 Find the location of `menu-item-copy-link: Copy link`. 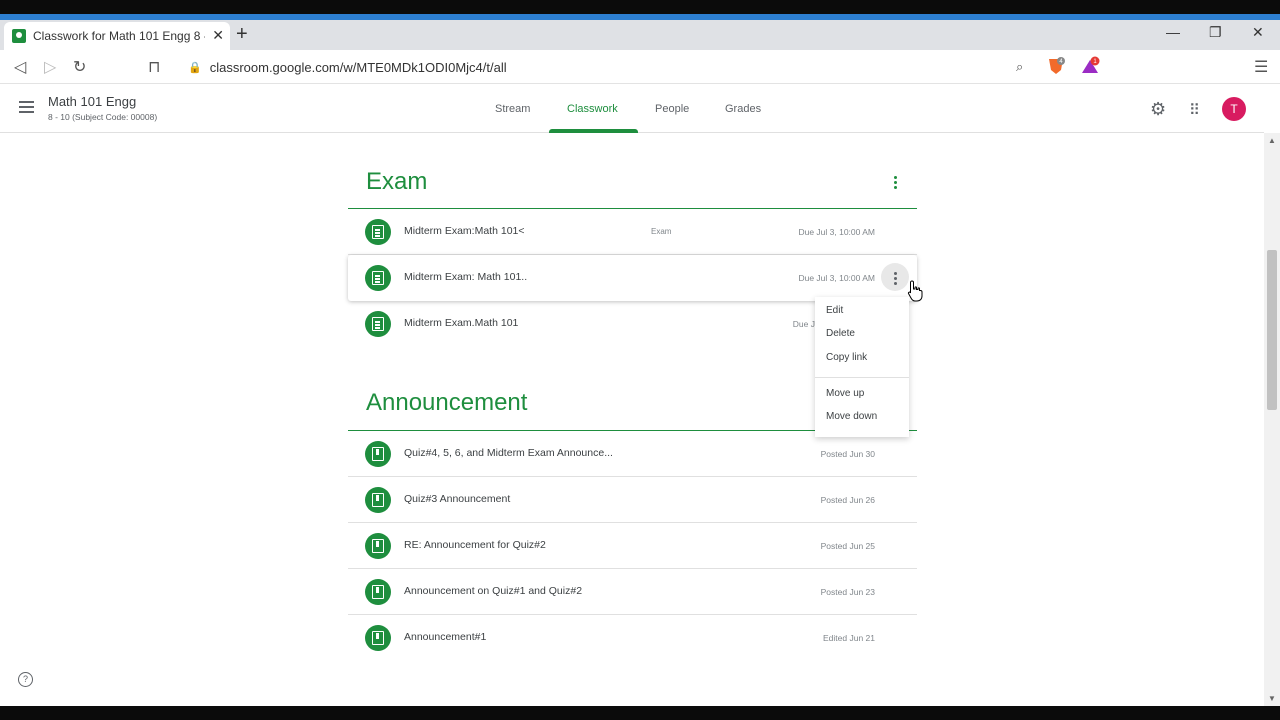

menu-item-copy-link: Copy link is located at coordinates (846, 357).